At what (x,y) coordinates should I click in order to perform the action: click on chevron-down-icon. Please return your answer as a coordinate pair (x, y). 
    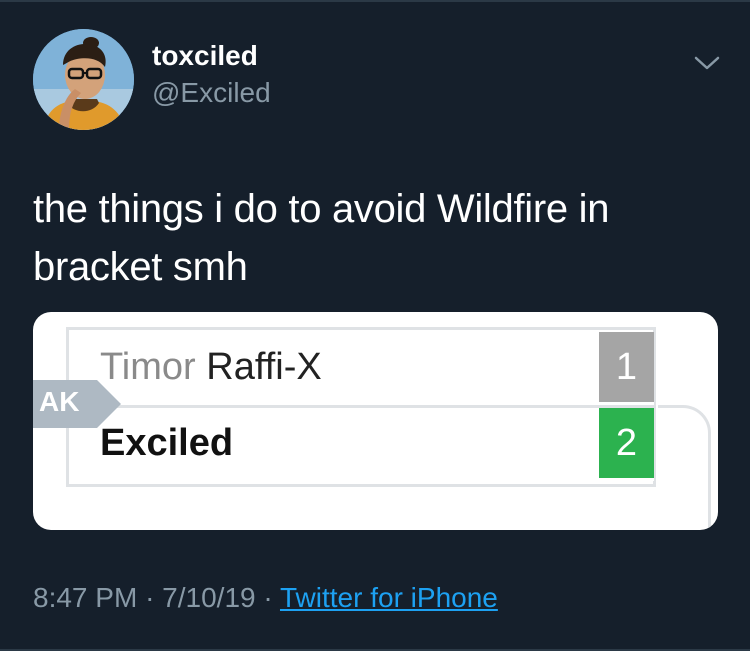
    Looking at the image, I should click on (707, 63).